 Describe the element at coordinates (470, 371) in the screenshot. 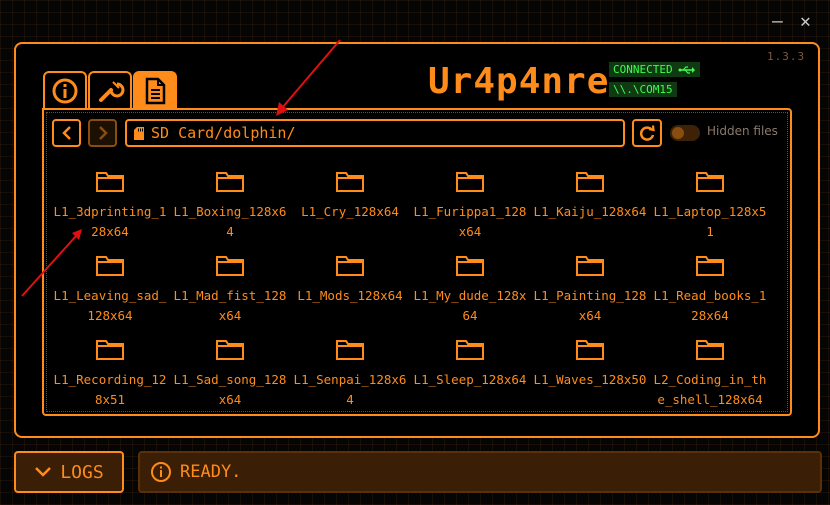

I see `folder-item: L1_Sleep_128x64` at that location.